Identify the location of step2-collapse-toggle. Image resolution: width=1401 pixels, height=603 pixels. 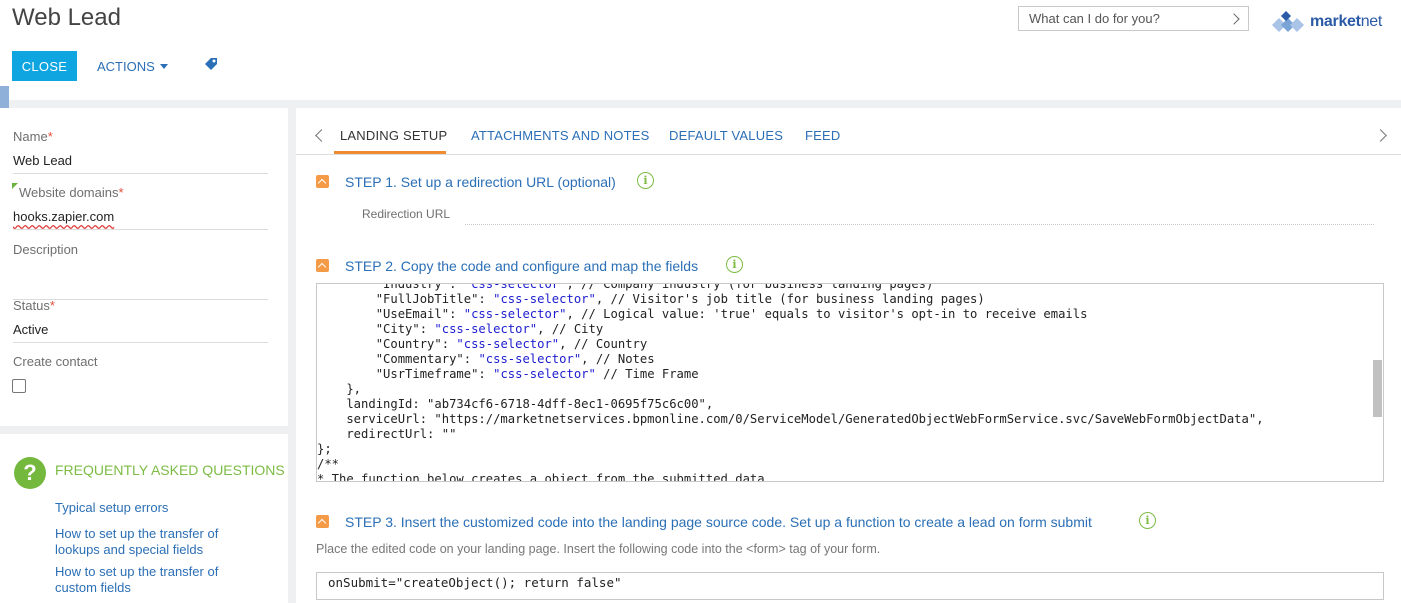
(322, 265).